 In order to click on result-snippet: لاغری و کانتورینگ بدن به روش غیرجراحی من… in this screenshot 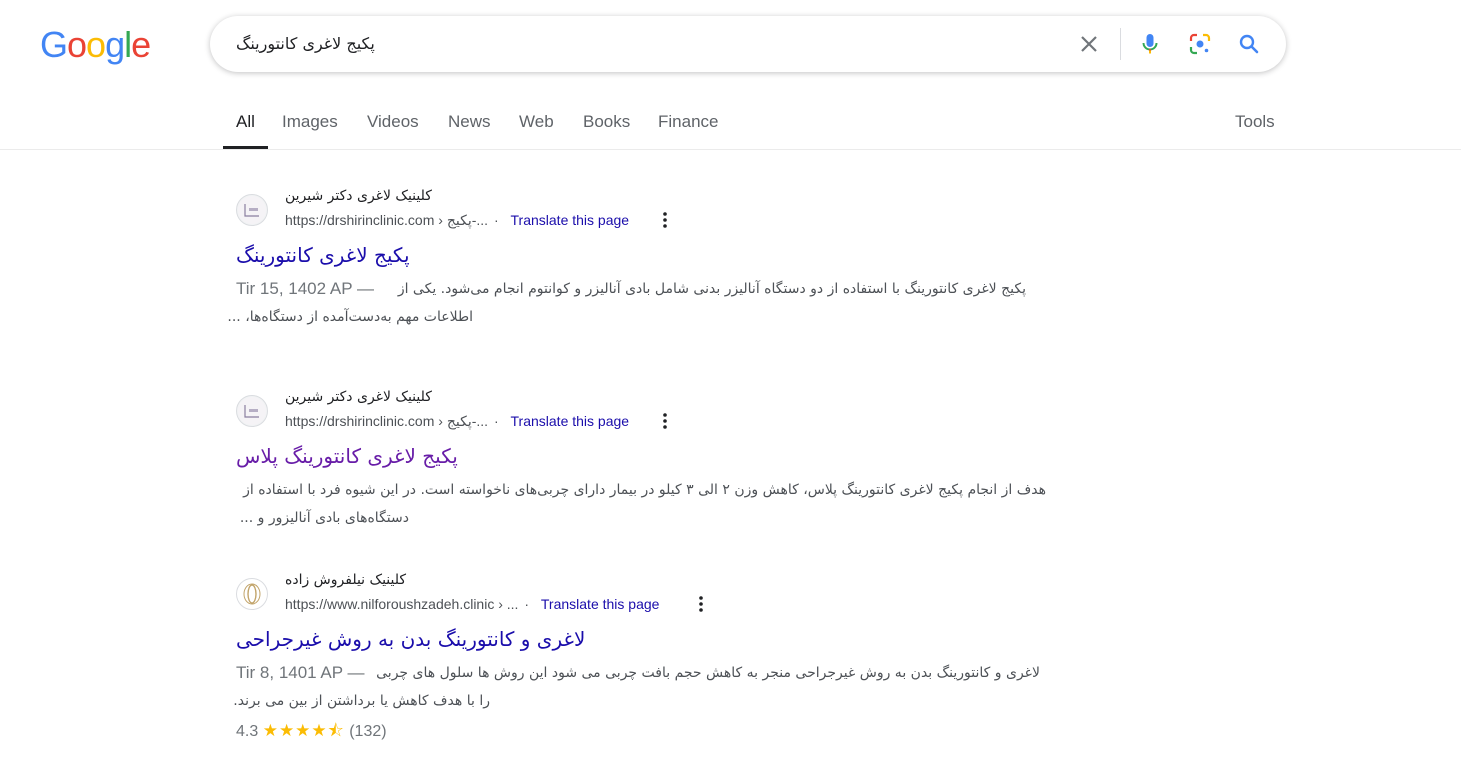, I will do `click(640, 687)`.